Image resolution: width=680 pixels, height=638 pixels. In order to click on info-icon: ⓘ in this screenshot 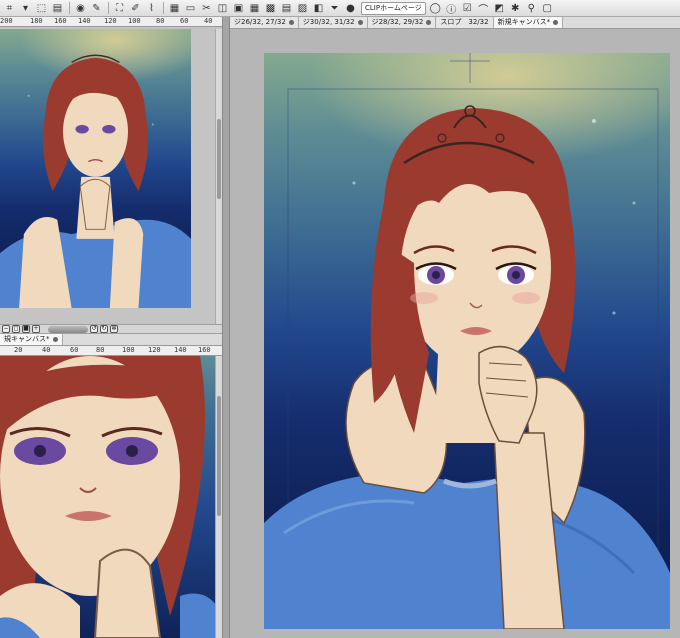, I will do `click(451, 8)`.